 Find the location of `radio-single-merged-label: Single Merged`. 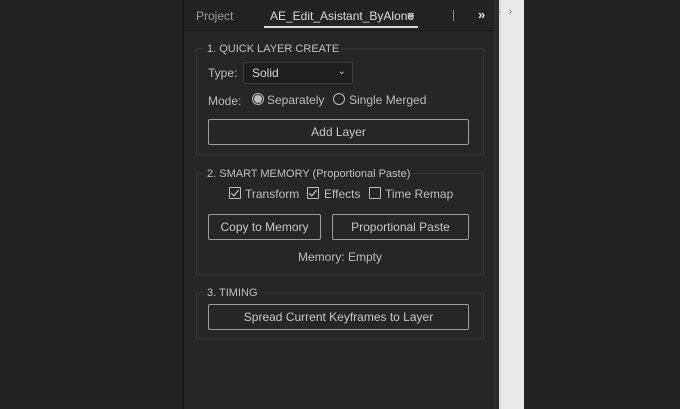

radio-single-merged-label: Single Merged is located at coordinates (388, 100).